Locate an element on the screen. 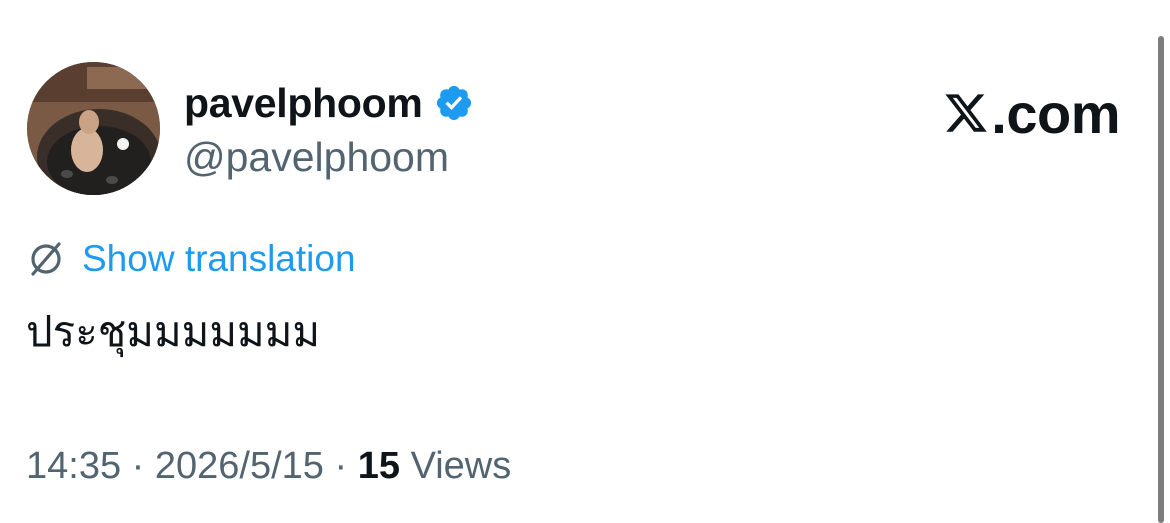 This screenshot has width=1170, height=523. x-logo-icon is located at coordinates (966, 113).